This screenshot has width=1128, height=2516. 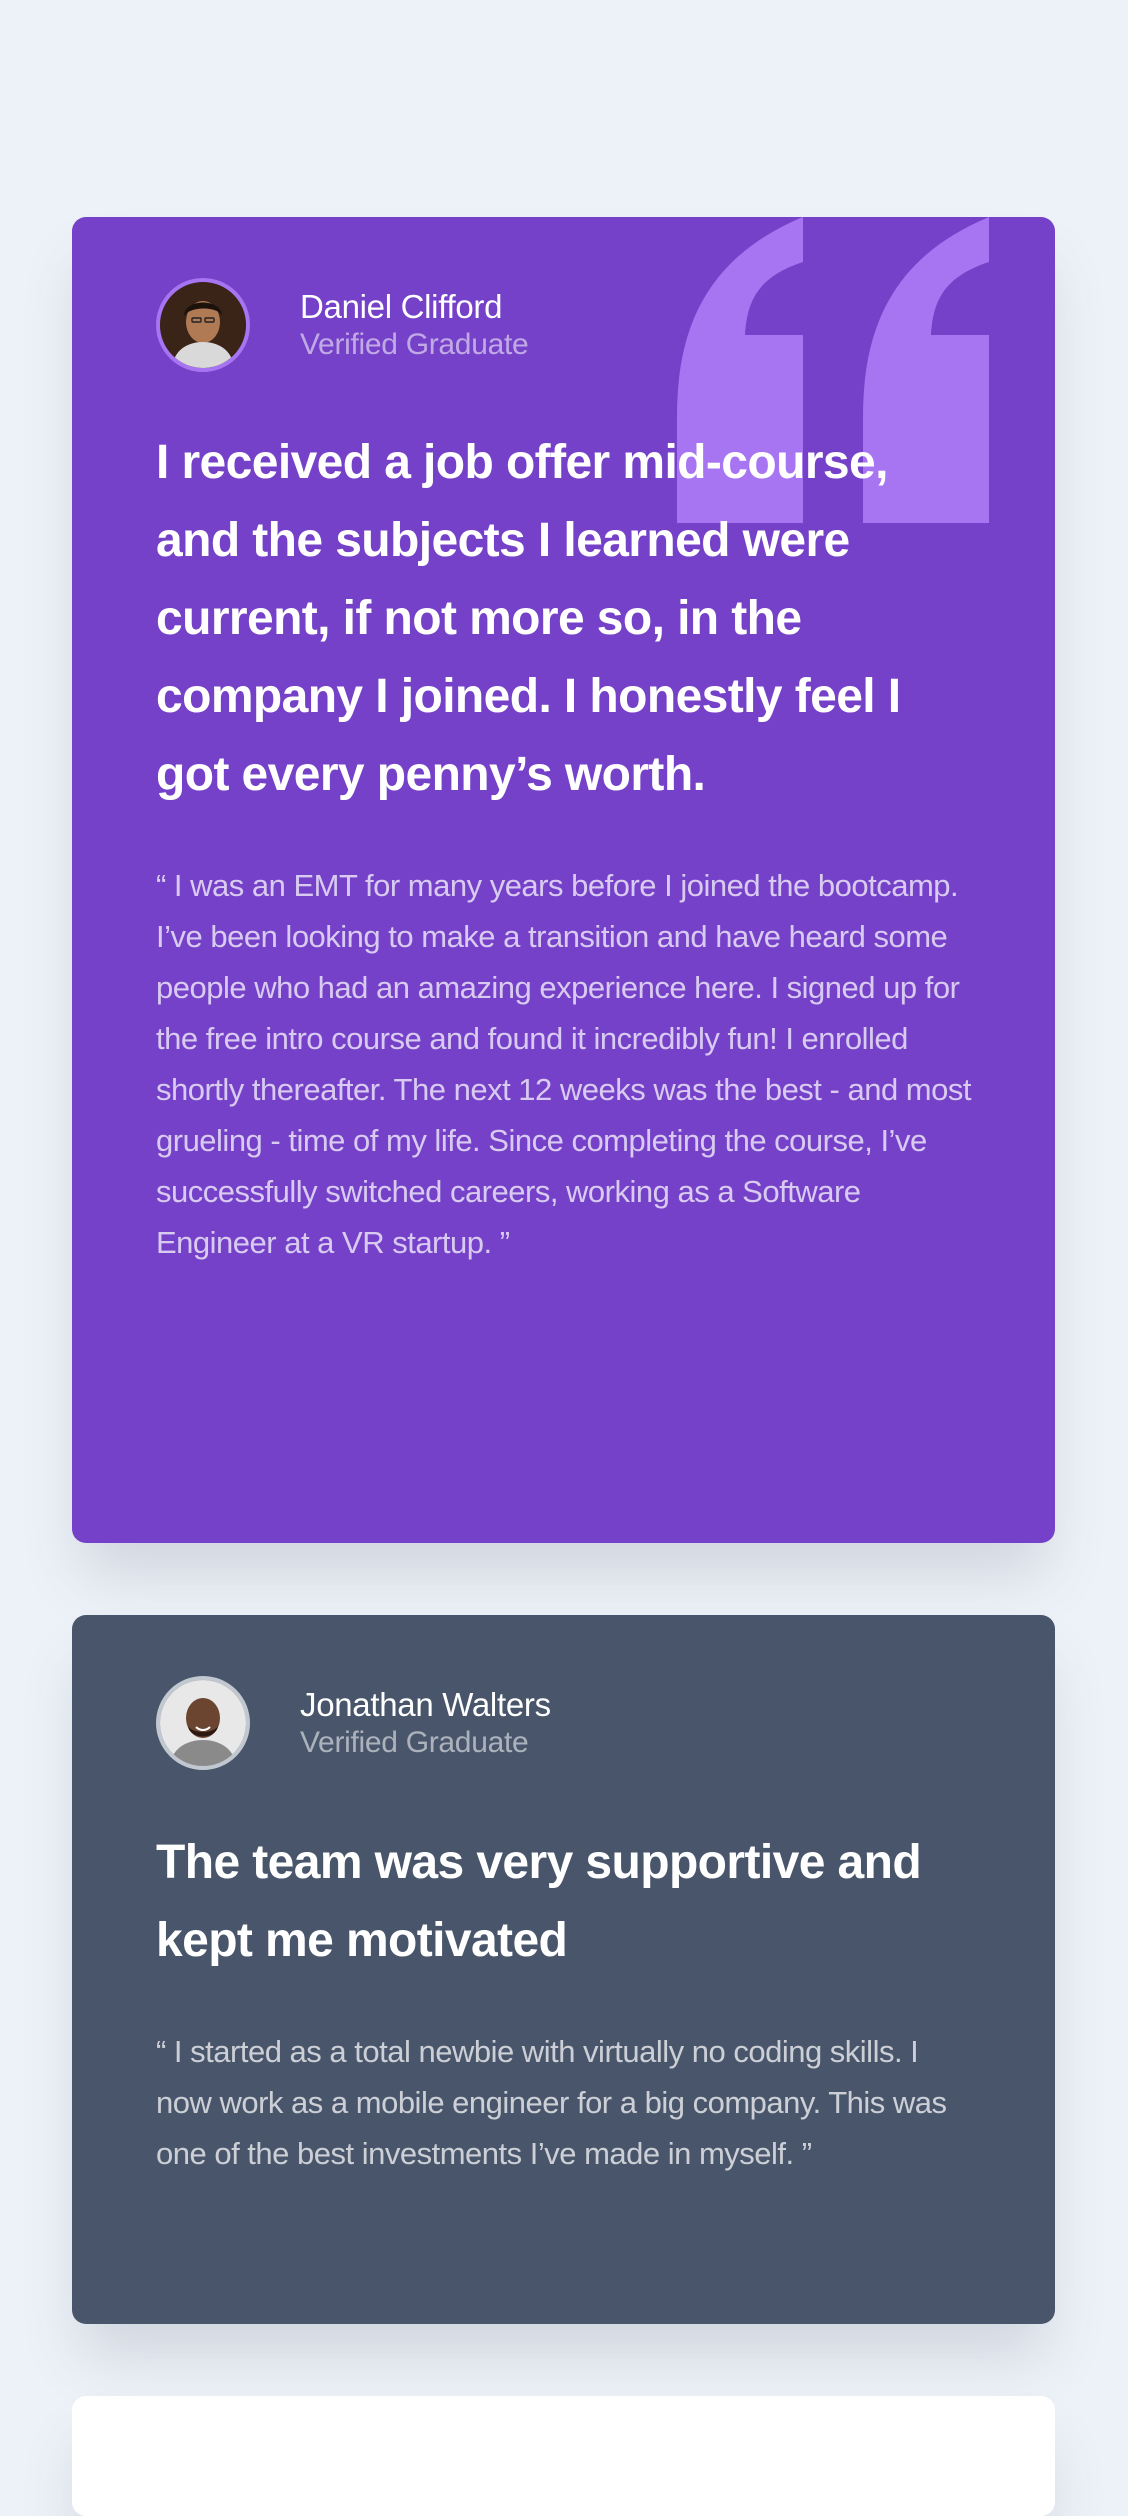 I want to click on profile-header: Daniel Clifford Verified Graduate, so click(x=563, y=325).